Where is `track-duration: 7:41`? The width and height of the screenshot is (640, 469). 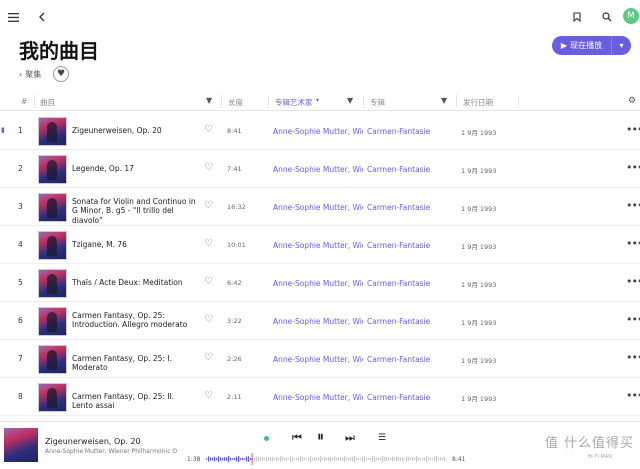 track-duration: 7:41 is located at coordinates (234, 169).